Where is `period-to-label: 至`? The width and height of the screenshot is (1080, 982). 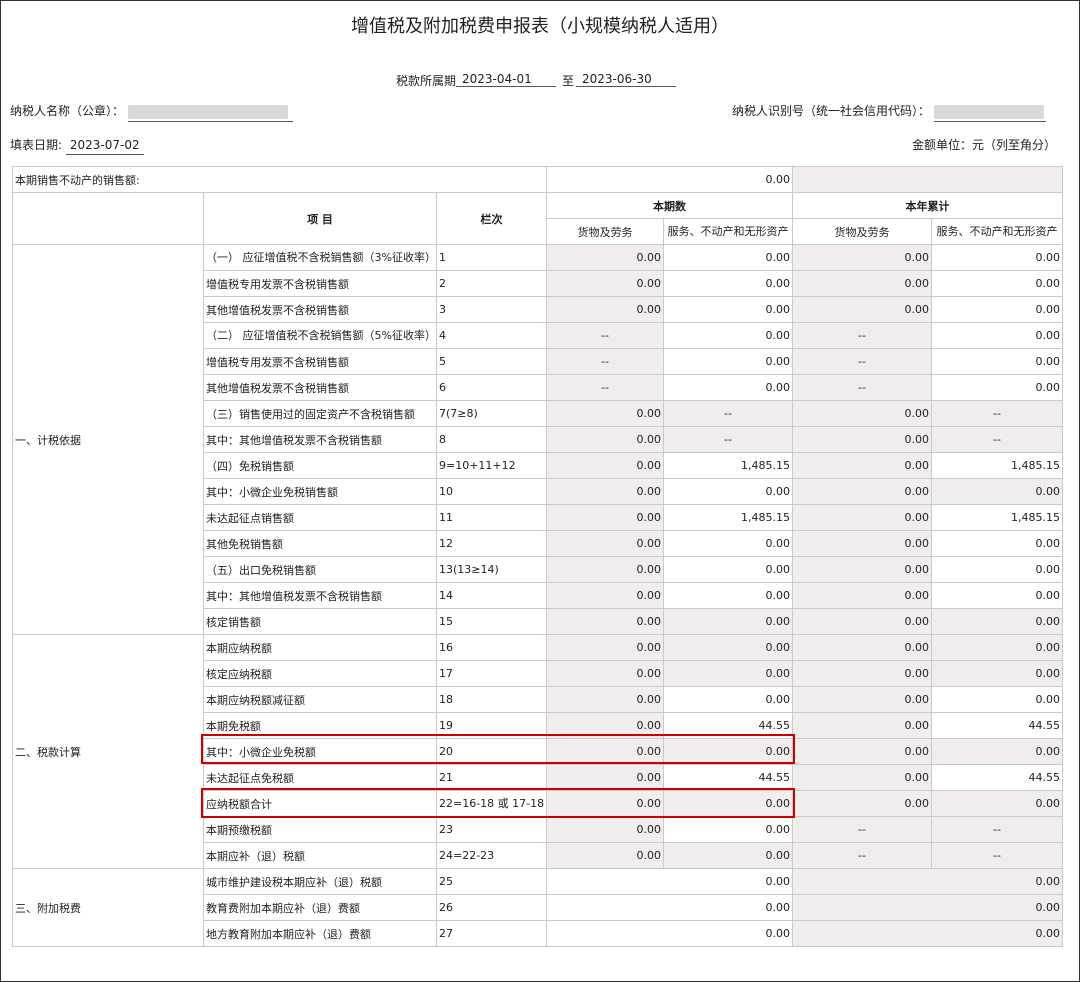 period-to-label: 至 is located at coordinates (568, 81).